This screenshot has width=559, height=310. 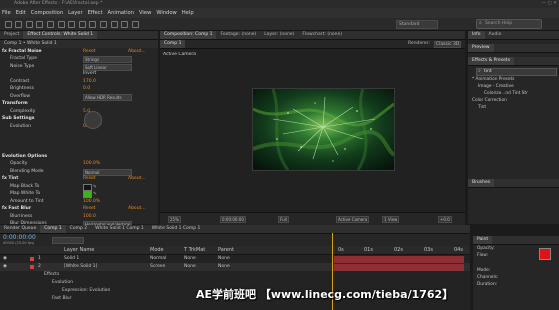 I want to click on effect-param-row: Invert, so click(x=79, y=74).